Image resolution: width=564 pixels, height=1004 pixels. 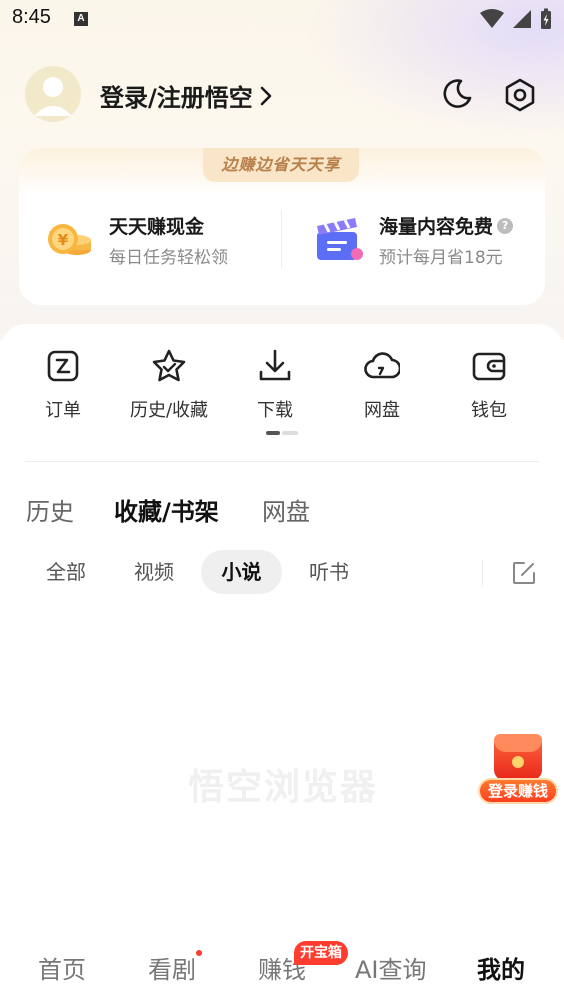 I want to click on new-dot-badge, so click(x=199, y=953).